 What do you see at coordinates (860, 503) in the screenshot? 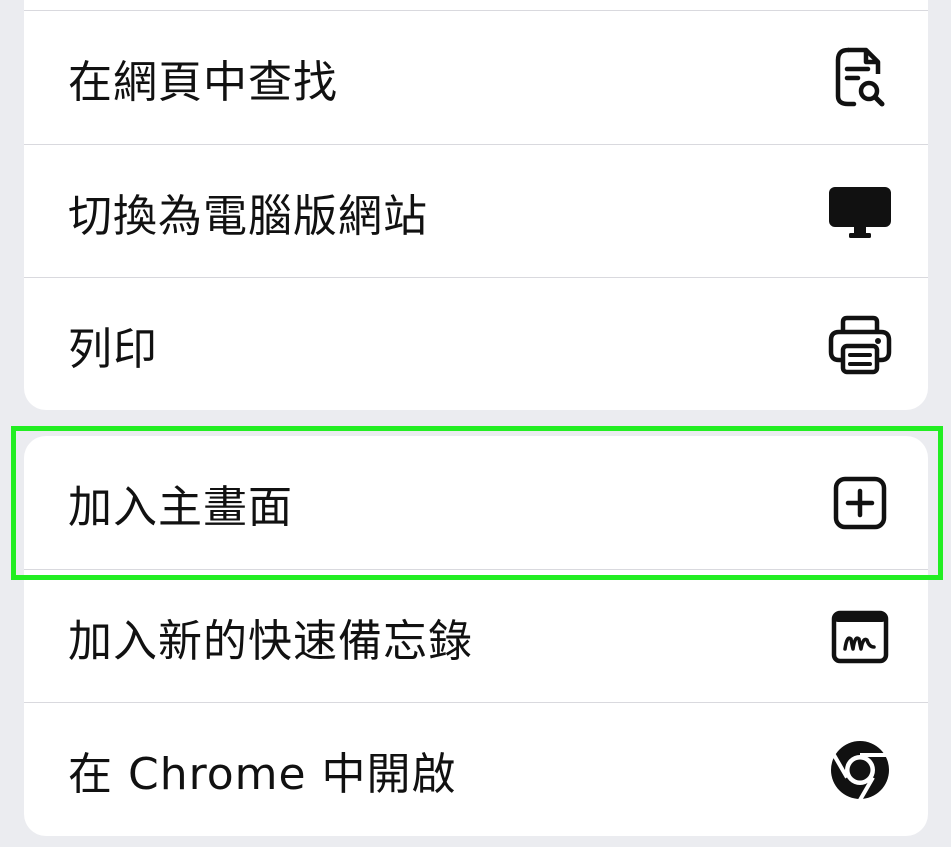
I see `add-square-icon` at bounding box center [860, 503].